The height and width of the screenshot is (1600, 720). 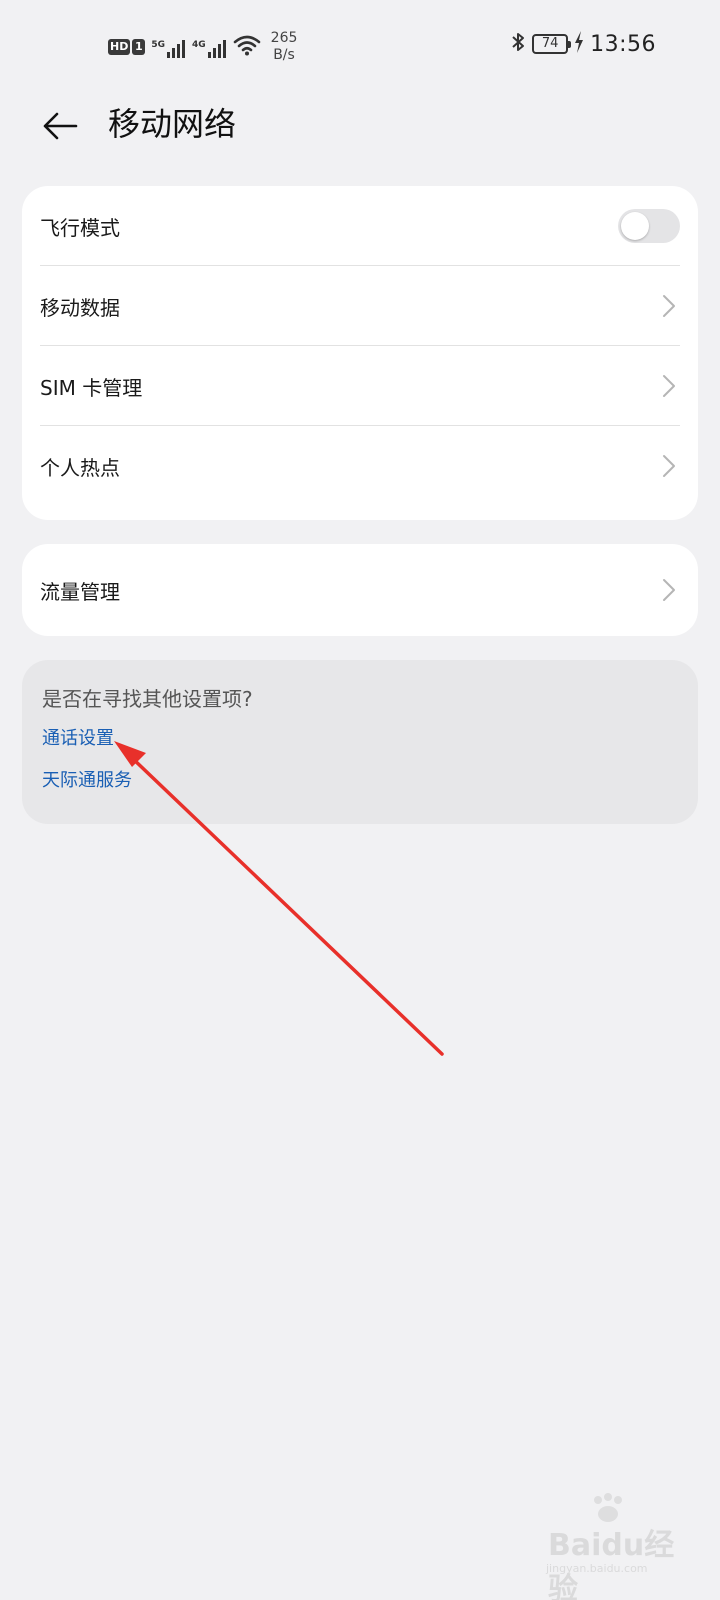 I want to click on hd-label: HD, so click(x=119, y=47).